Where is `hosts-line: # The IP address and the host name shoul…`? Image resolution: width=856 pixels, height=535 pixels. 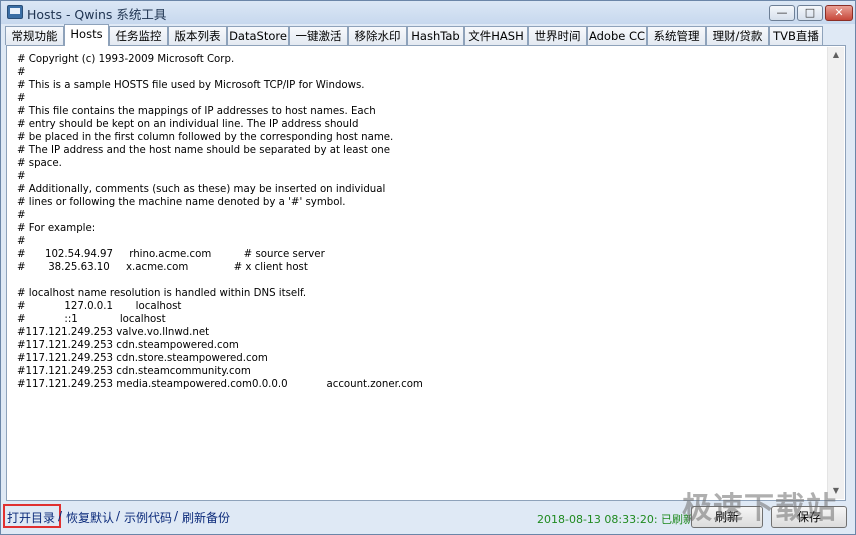 hosts-line: # The IP address and the host name shoul… is located at coordinates (204, 150).